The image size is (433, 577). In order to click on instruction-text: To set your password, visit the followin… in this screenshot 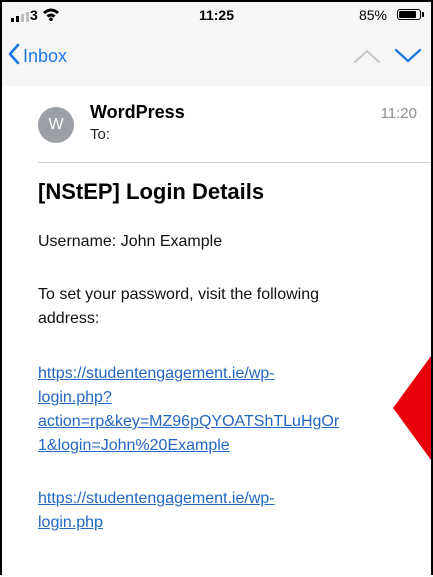, I will do `click(218, 307)`.